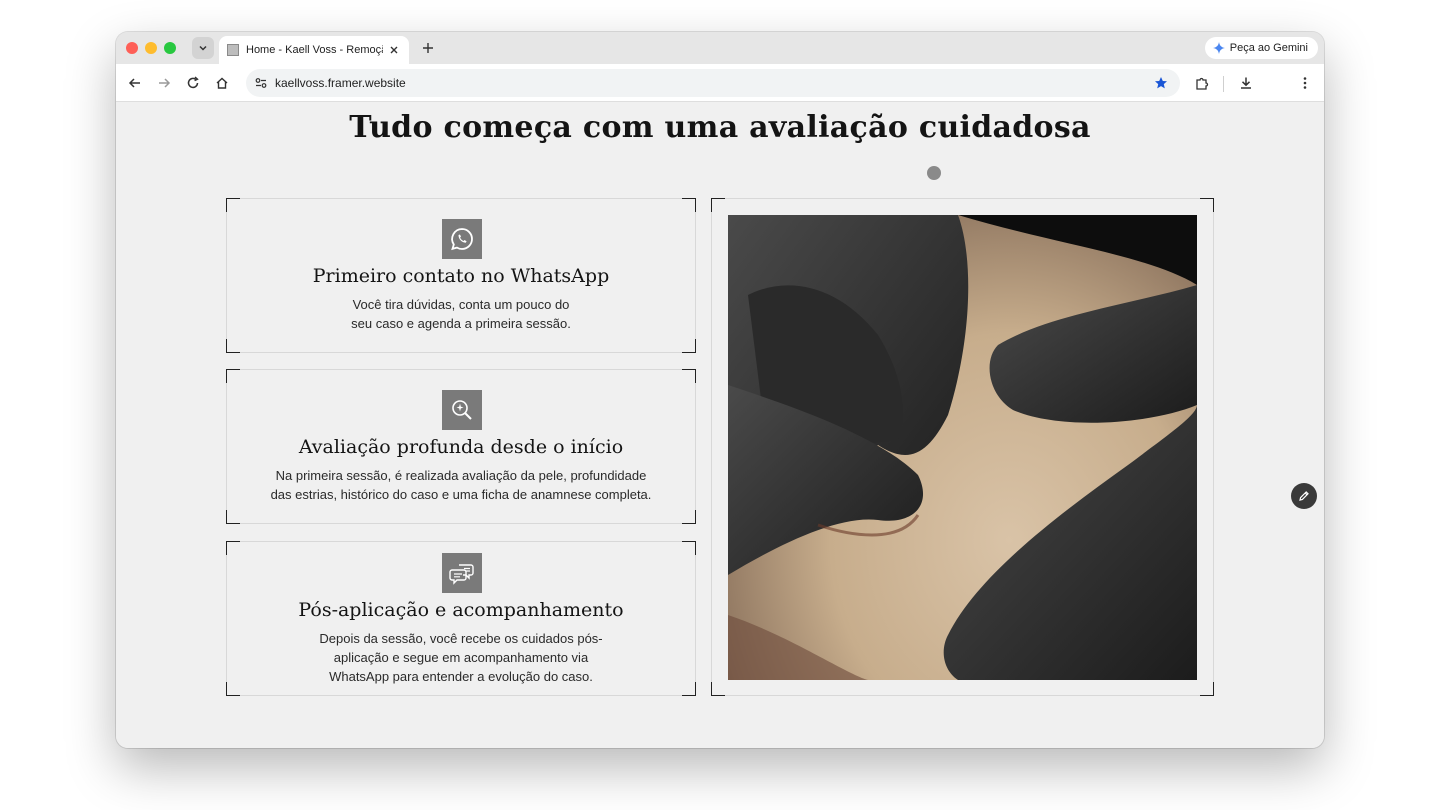  I want to click on arrow-right-icon, so click(165, 83).